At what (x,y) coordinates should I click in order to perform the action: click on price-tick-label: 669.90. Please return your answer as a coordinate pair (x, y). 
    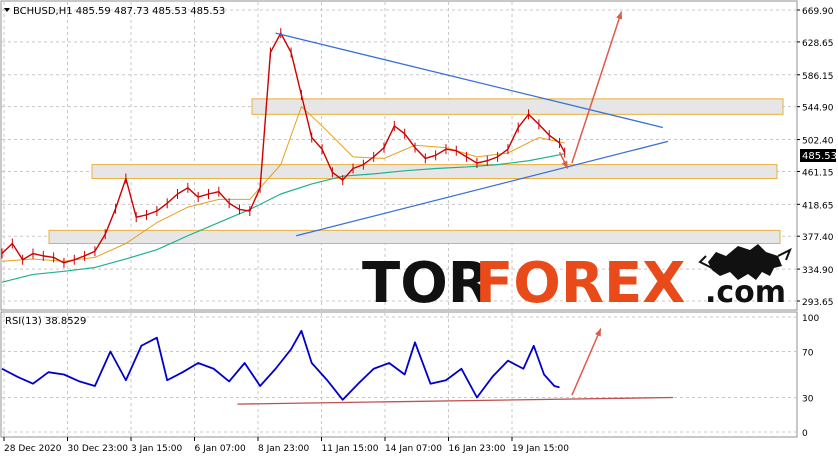
    Looking at the image, I should click on (818, 12).